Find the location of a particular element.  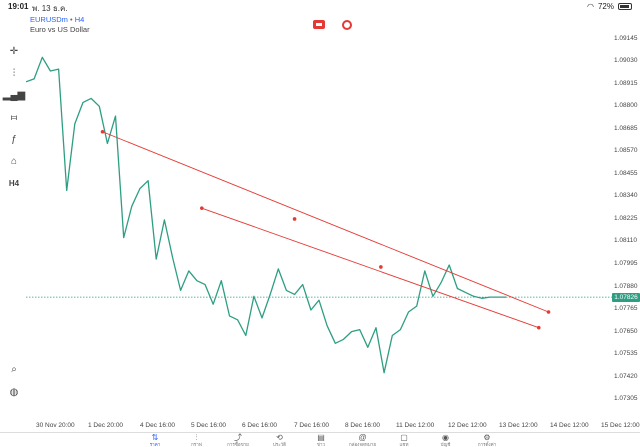

price-tick-label: 1.07535 is located at coordinates (626, 354).